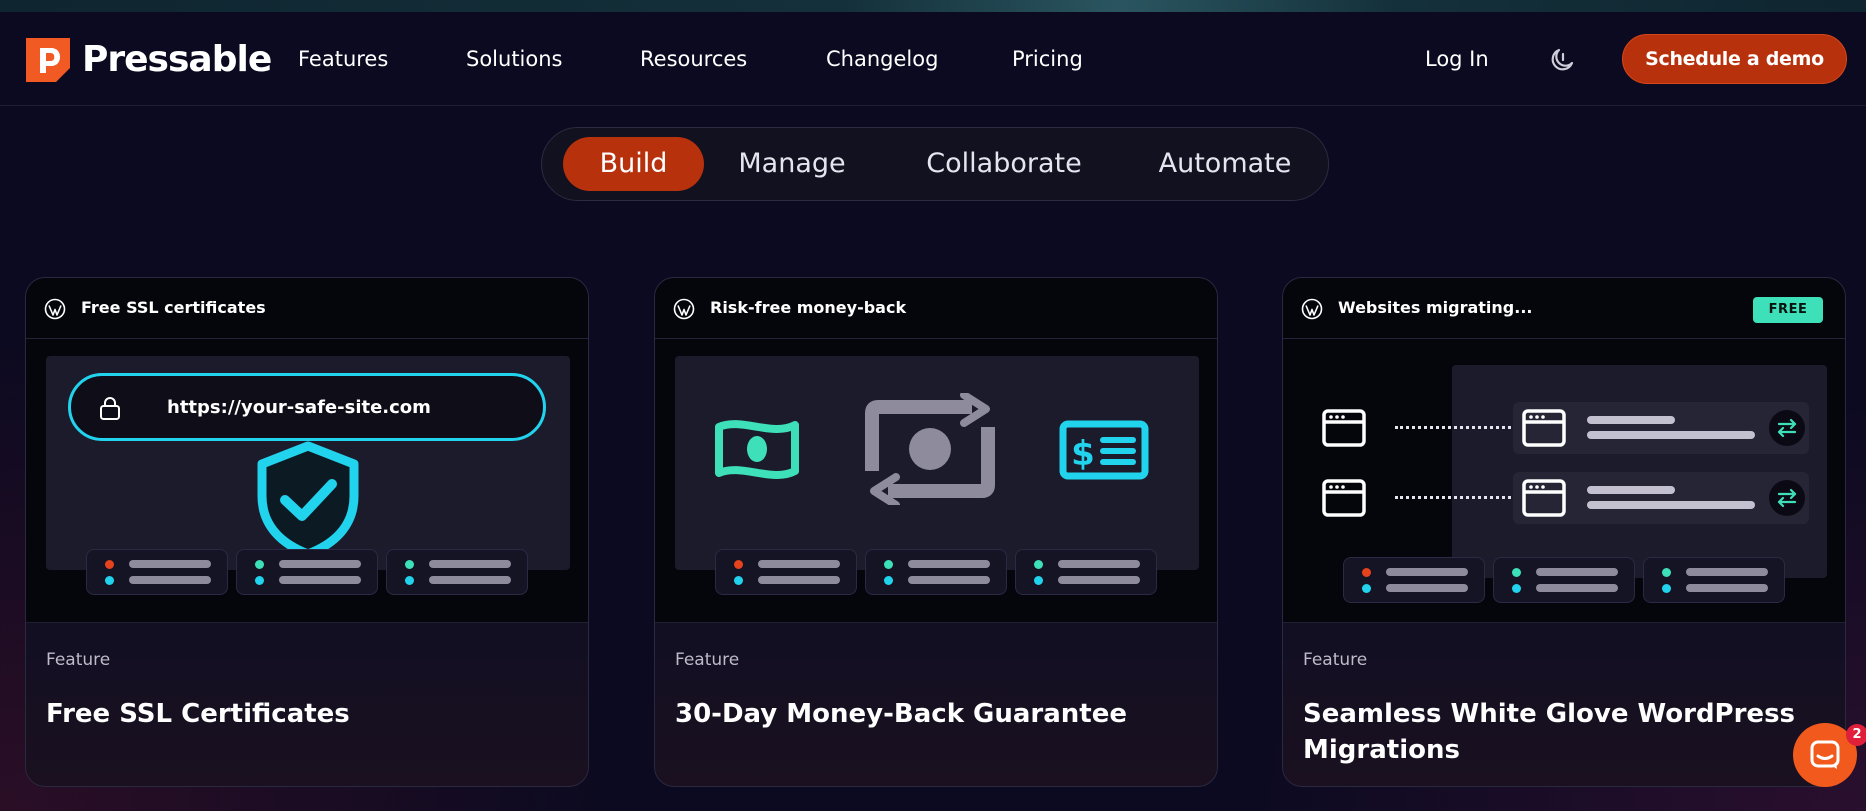 This screenshot has height=811, width=1866. Describe the element at coordinates (933, 6) in the screenshot. I see `top-accent-bar` at that location.